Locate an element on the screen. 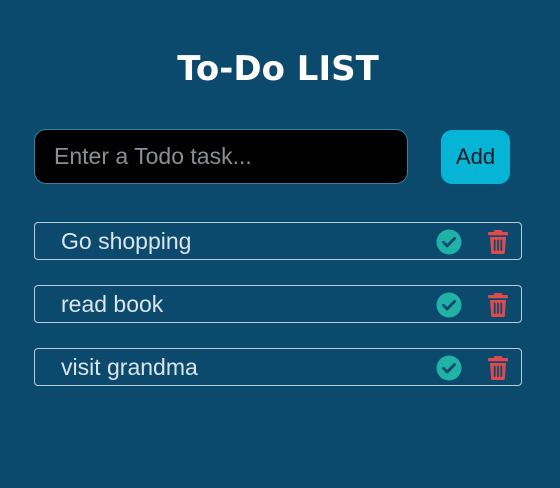 The height and width of the screenshot is (488, 560). add-button: Add is located at coordinates (475, 157).